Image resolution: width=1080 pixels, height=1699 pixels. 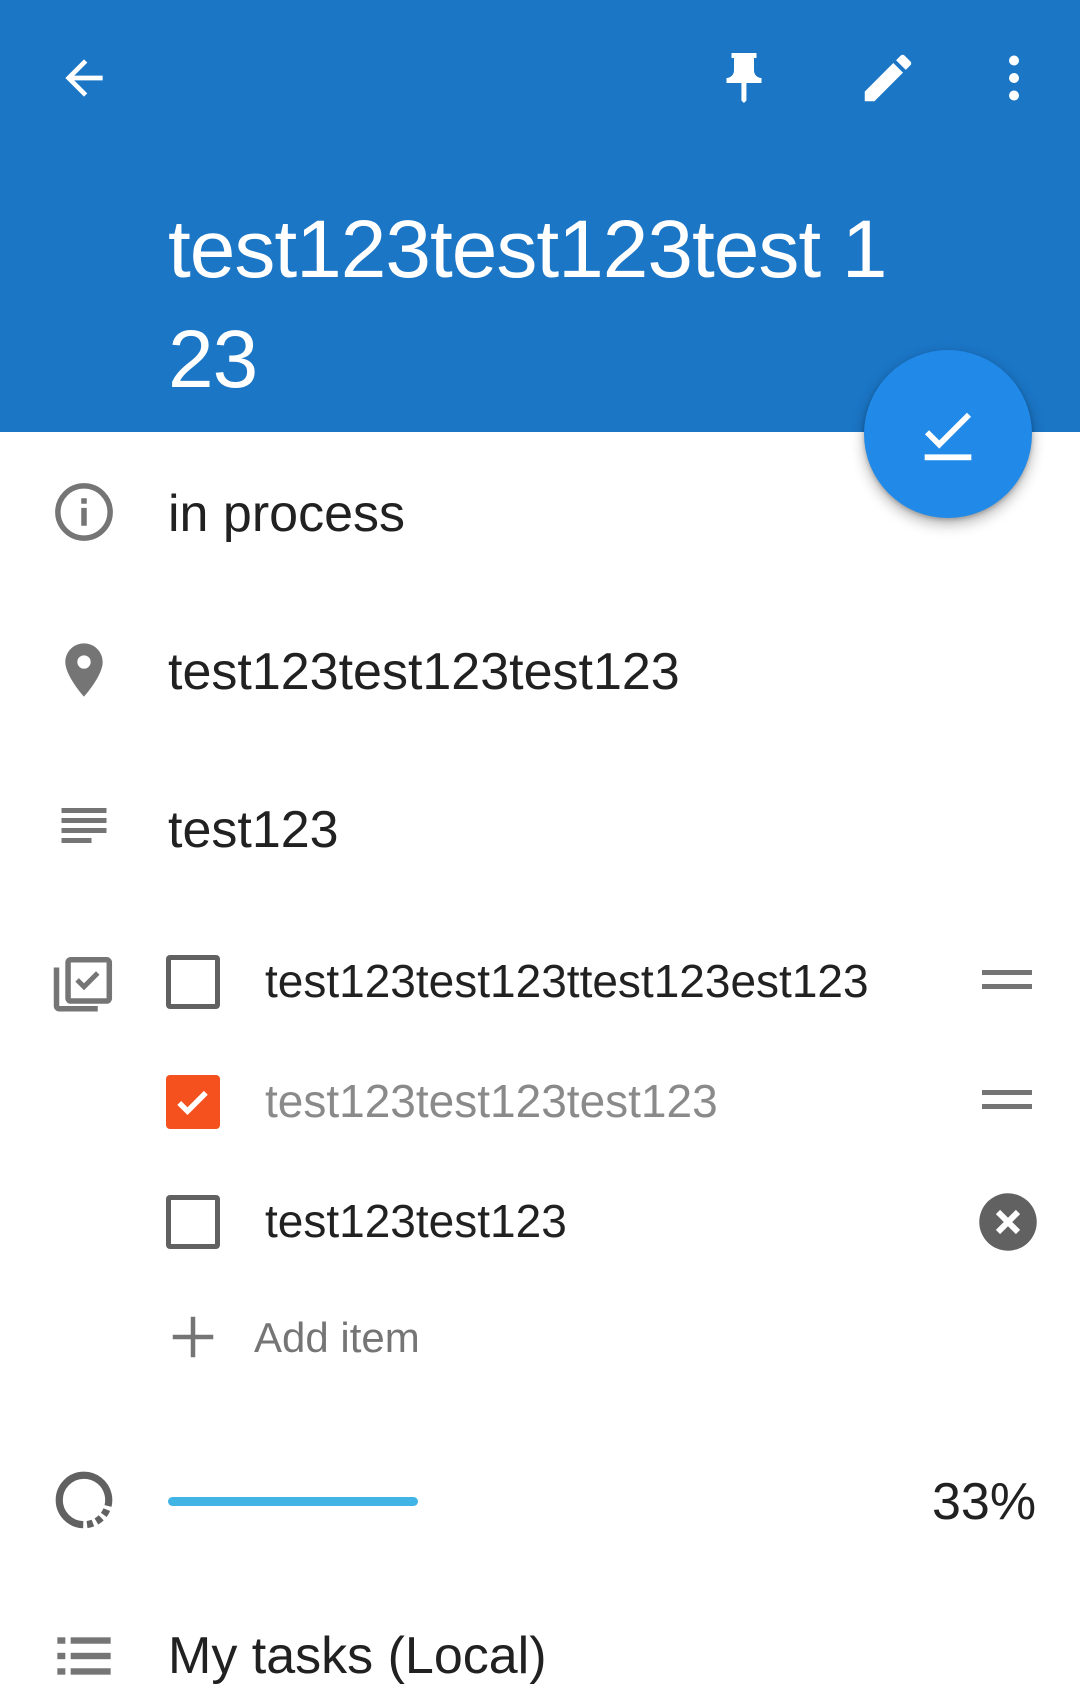 What do you see at coordinates (293, 1501) in the screenshot?
I see `progress-bar` at bounding box center [293, 1501].